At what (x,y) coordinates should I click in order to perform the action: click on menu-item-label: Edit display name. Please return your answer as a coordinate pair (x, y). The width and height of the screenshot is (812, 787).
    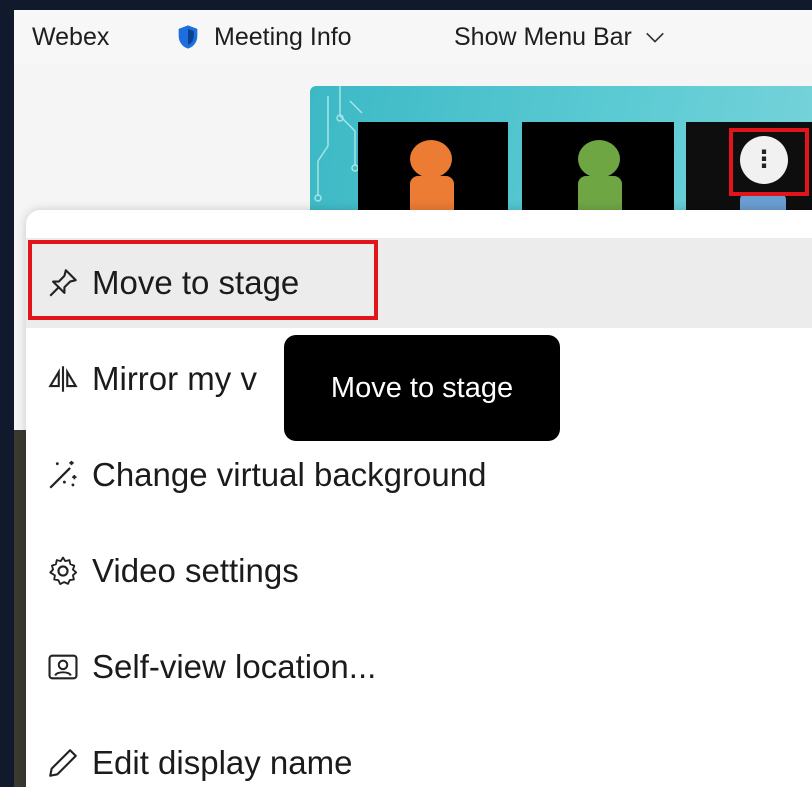
    Looking at the image, I should click on (222, 762).